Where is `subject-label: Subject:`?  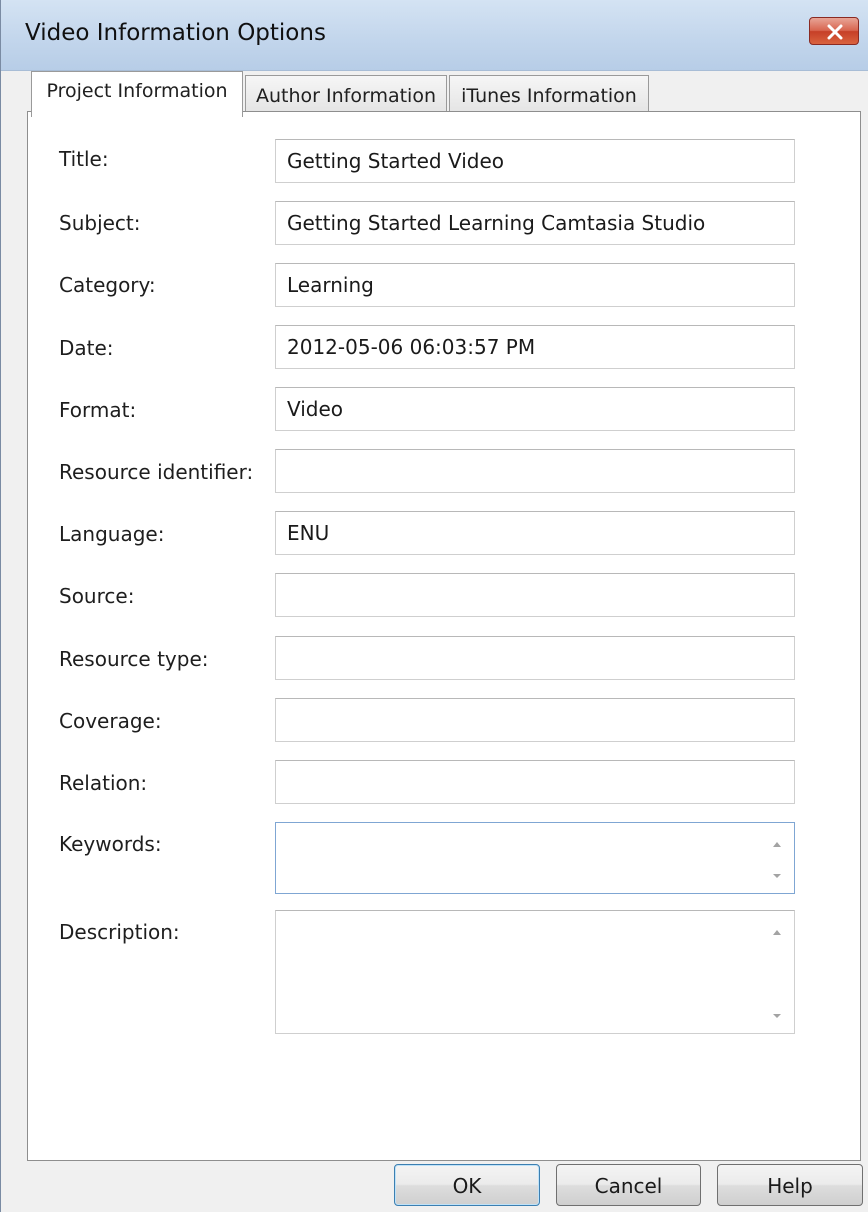 subject-label: Subject: is located at coordinates (100, 223).